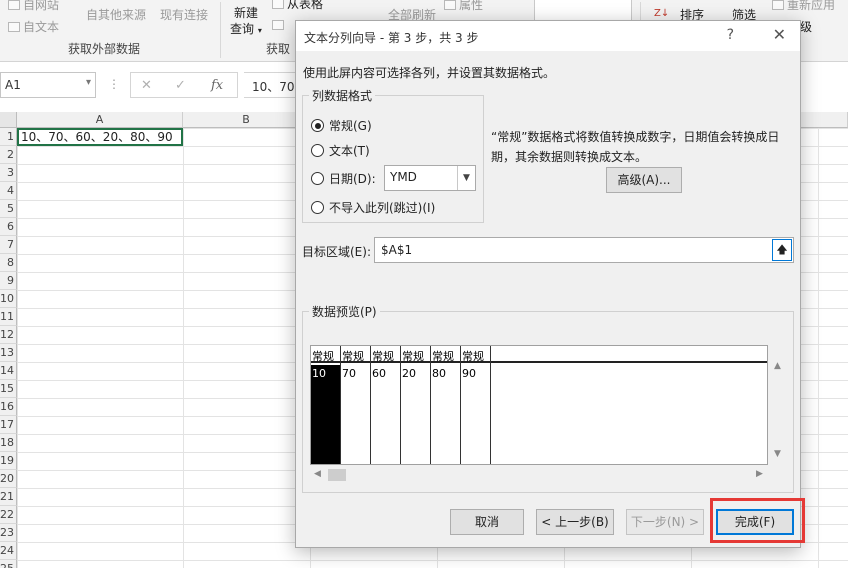  I want to click on preview-horizontal-scrollbar: ◀ ▶, so click(540, 475).